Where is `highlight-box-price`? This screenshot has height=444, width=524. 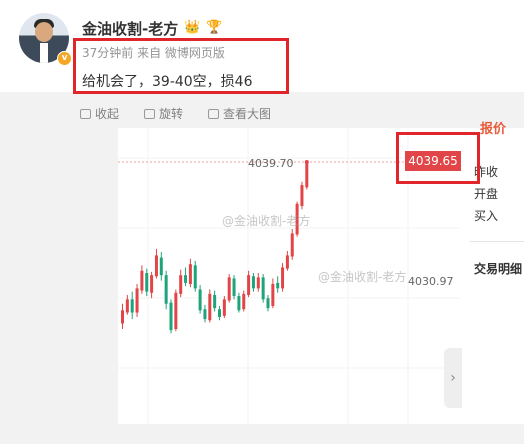
highlight-box-price is located at coordinates (438, 158).